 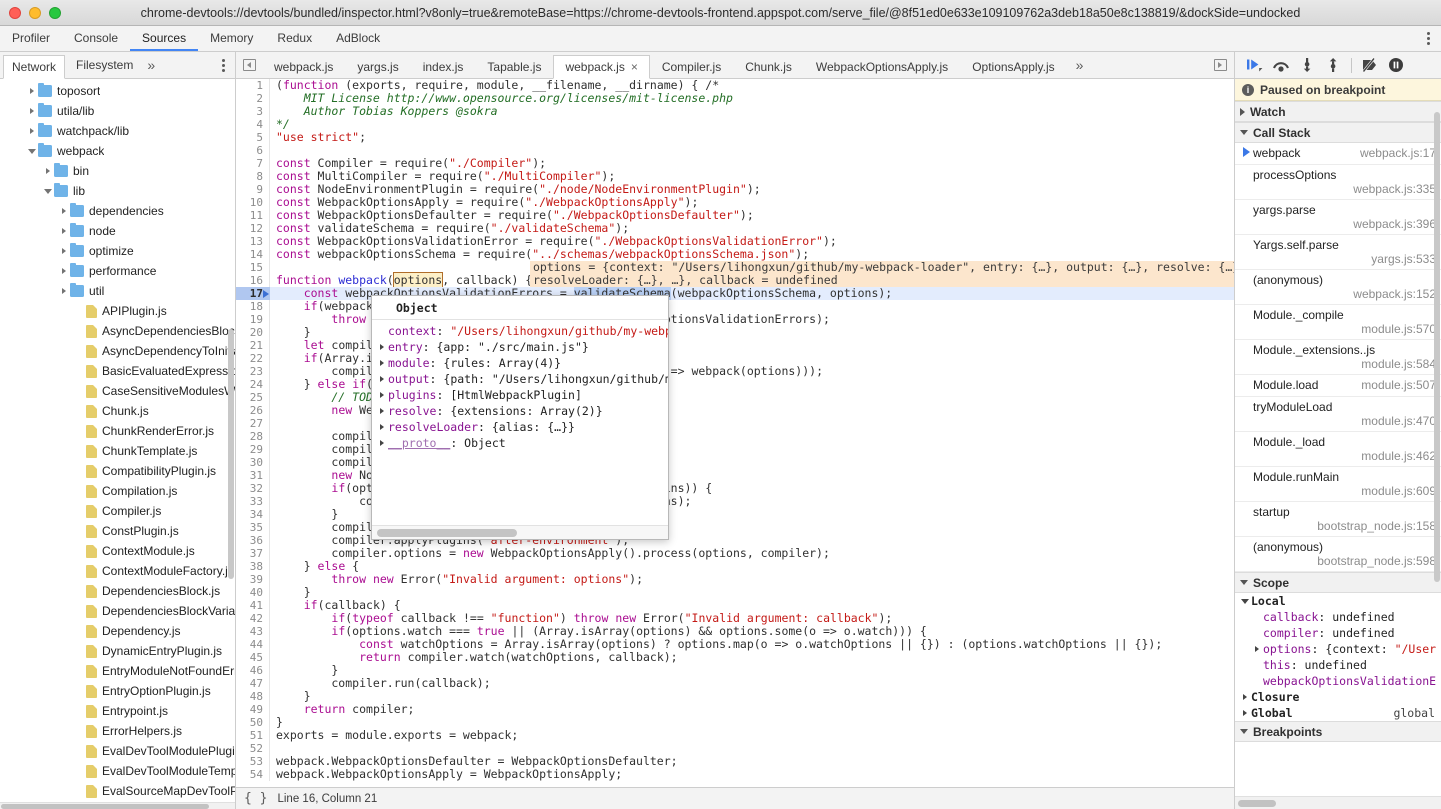 I want to click on code-line-text: Author Tobias Koppers @sokra, so click(x=384, y=111).